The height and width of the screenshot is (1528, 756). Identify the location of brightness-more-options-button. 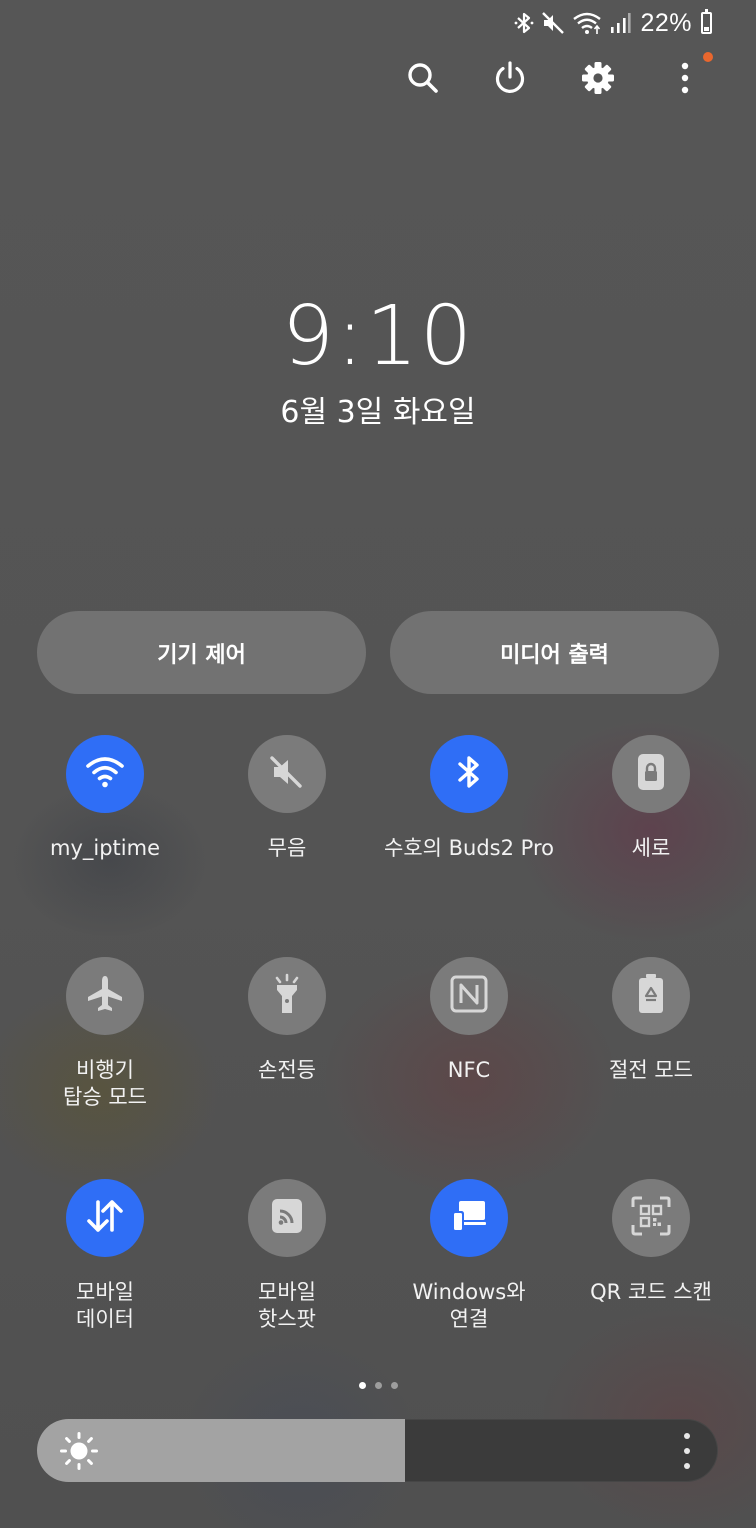
(687, 1451).